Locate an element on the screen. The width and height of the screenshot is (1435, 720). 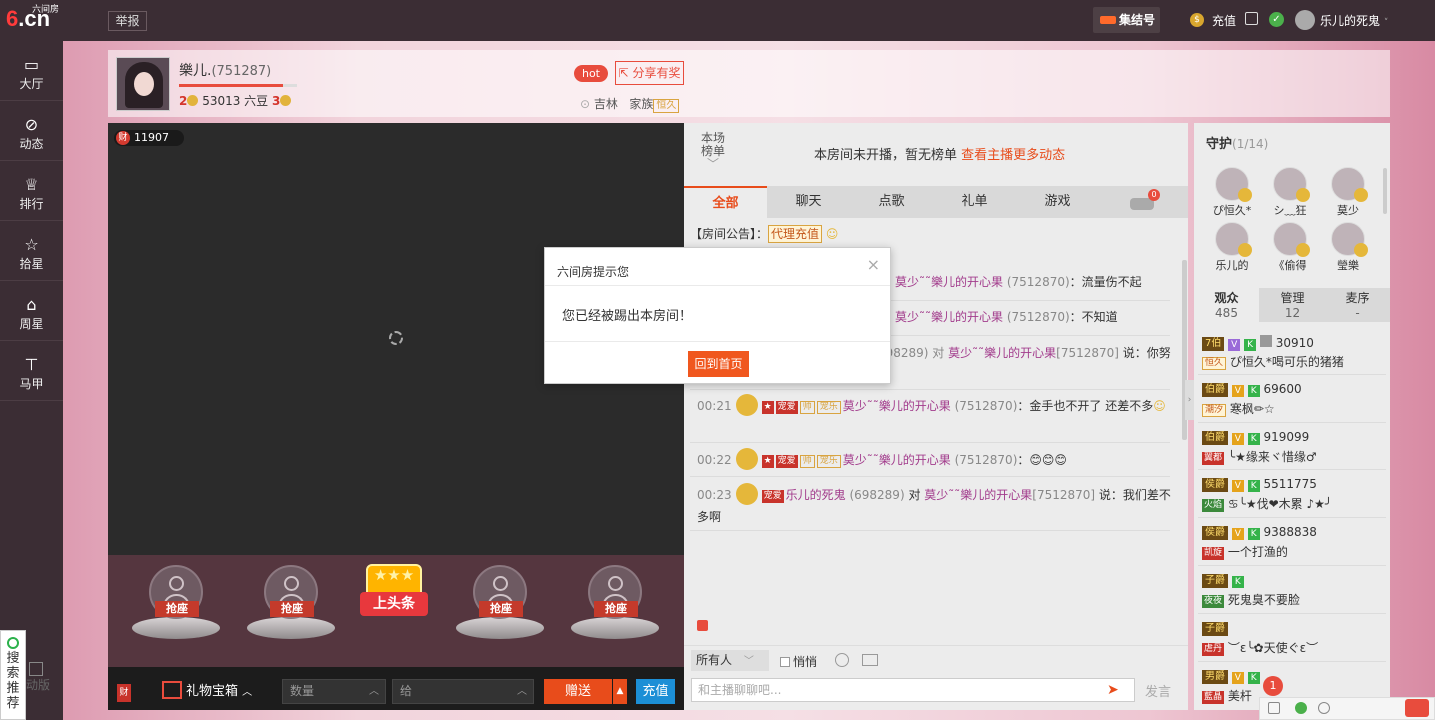
top-recharge-link: 充值 is located at coordinates (1224, 20).